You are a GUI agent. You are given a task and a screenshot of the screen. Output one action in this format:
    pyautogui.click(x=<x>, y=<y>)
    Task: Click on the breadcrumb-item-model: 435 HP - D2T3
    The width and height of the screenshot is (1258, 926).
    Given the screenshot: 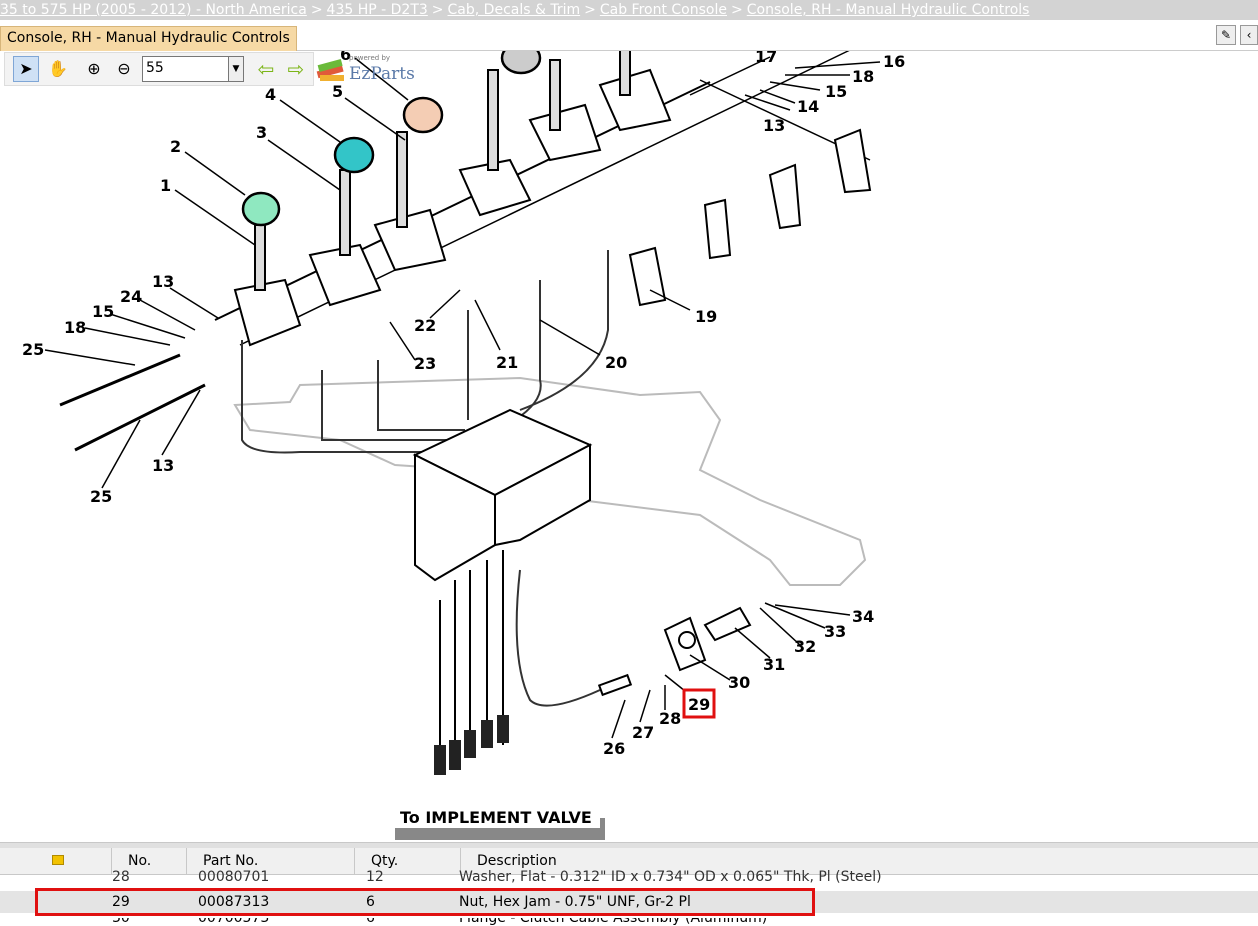 What is the action you would take?
    pyautogui.click(x=377, y=10)
    